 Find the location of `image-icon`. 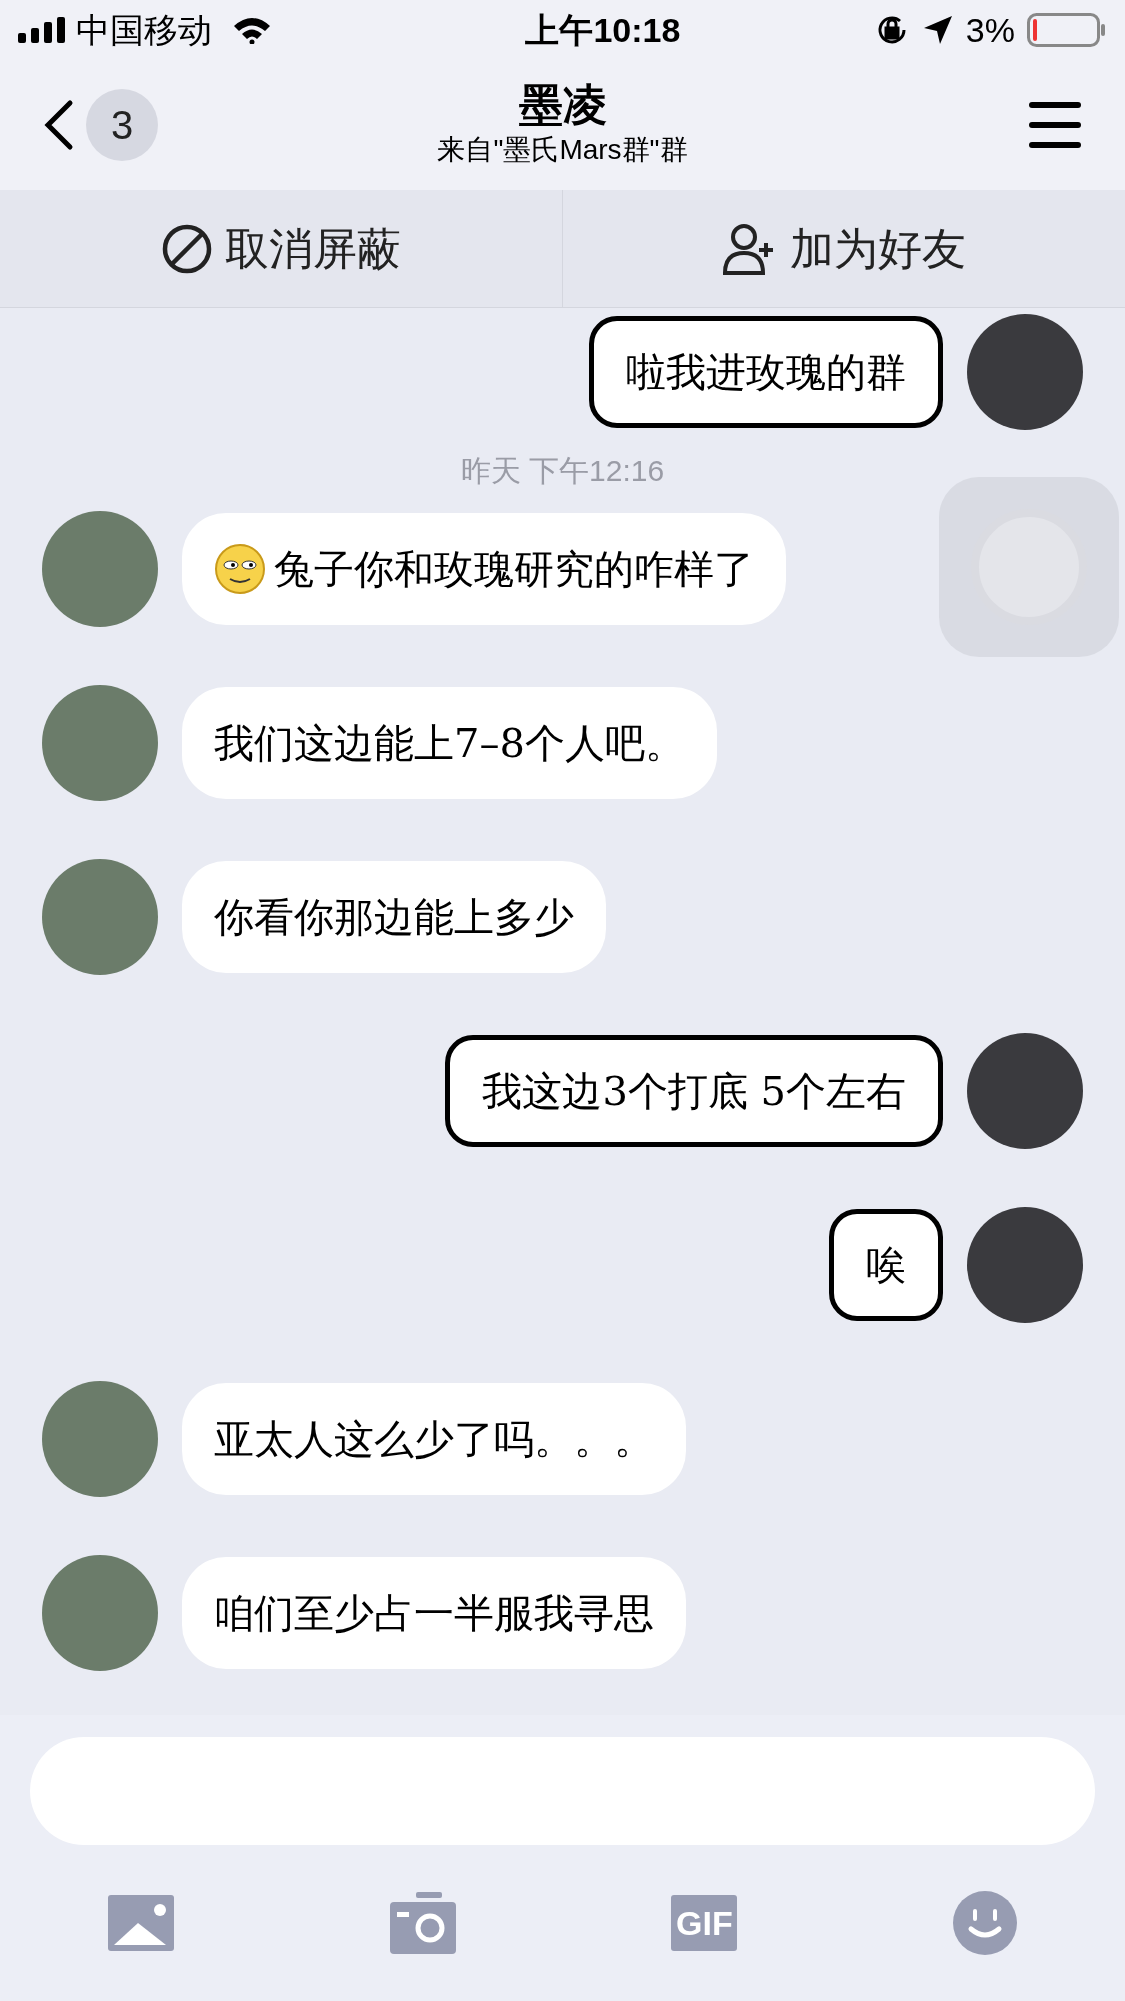

image-icon is located at coordinates (140, 1923).